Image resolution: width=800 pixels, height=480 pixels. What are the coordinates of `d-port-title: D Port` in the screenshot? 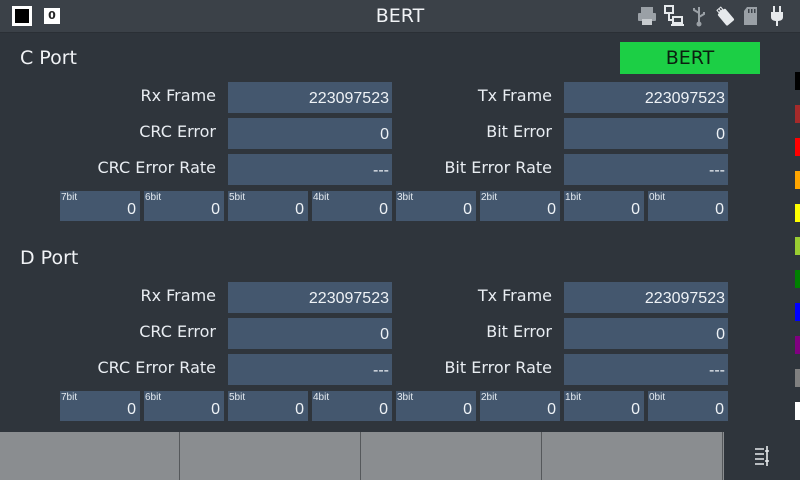 It's located at (49, 258).